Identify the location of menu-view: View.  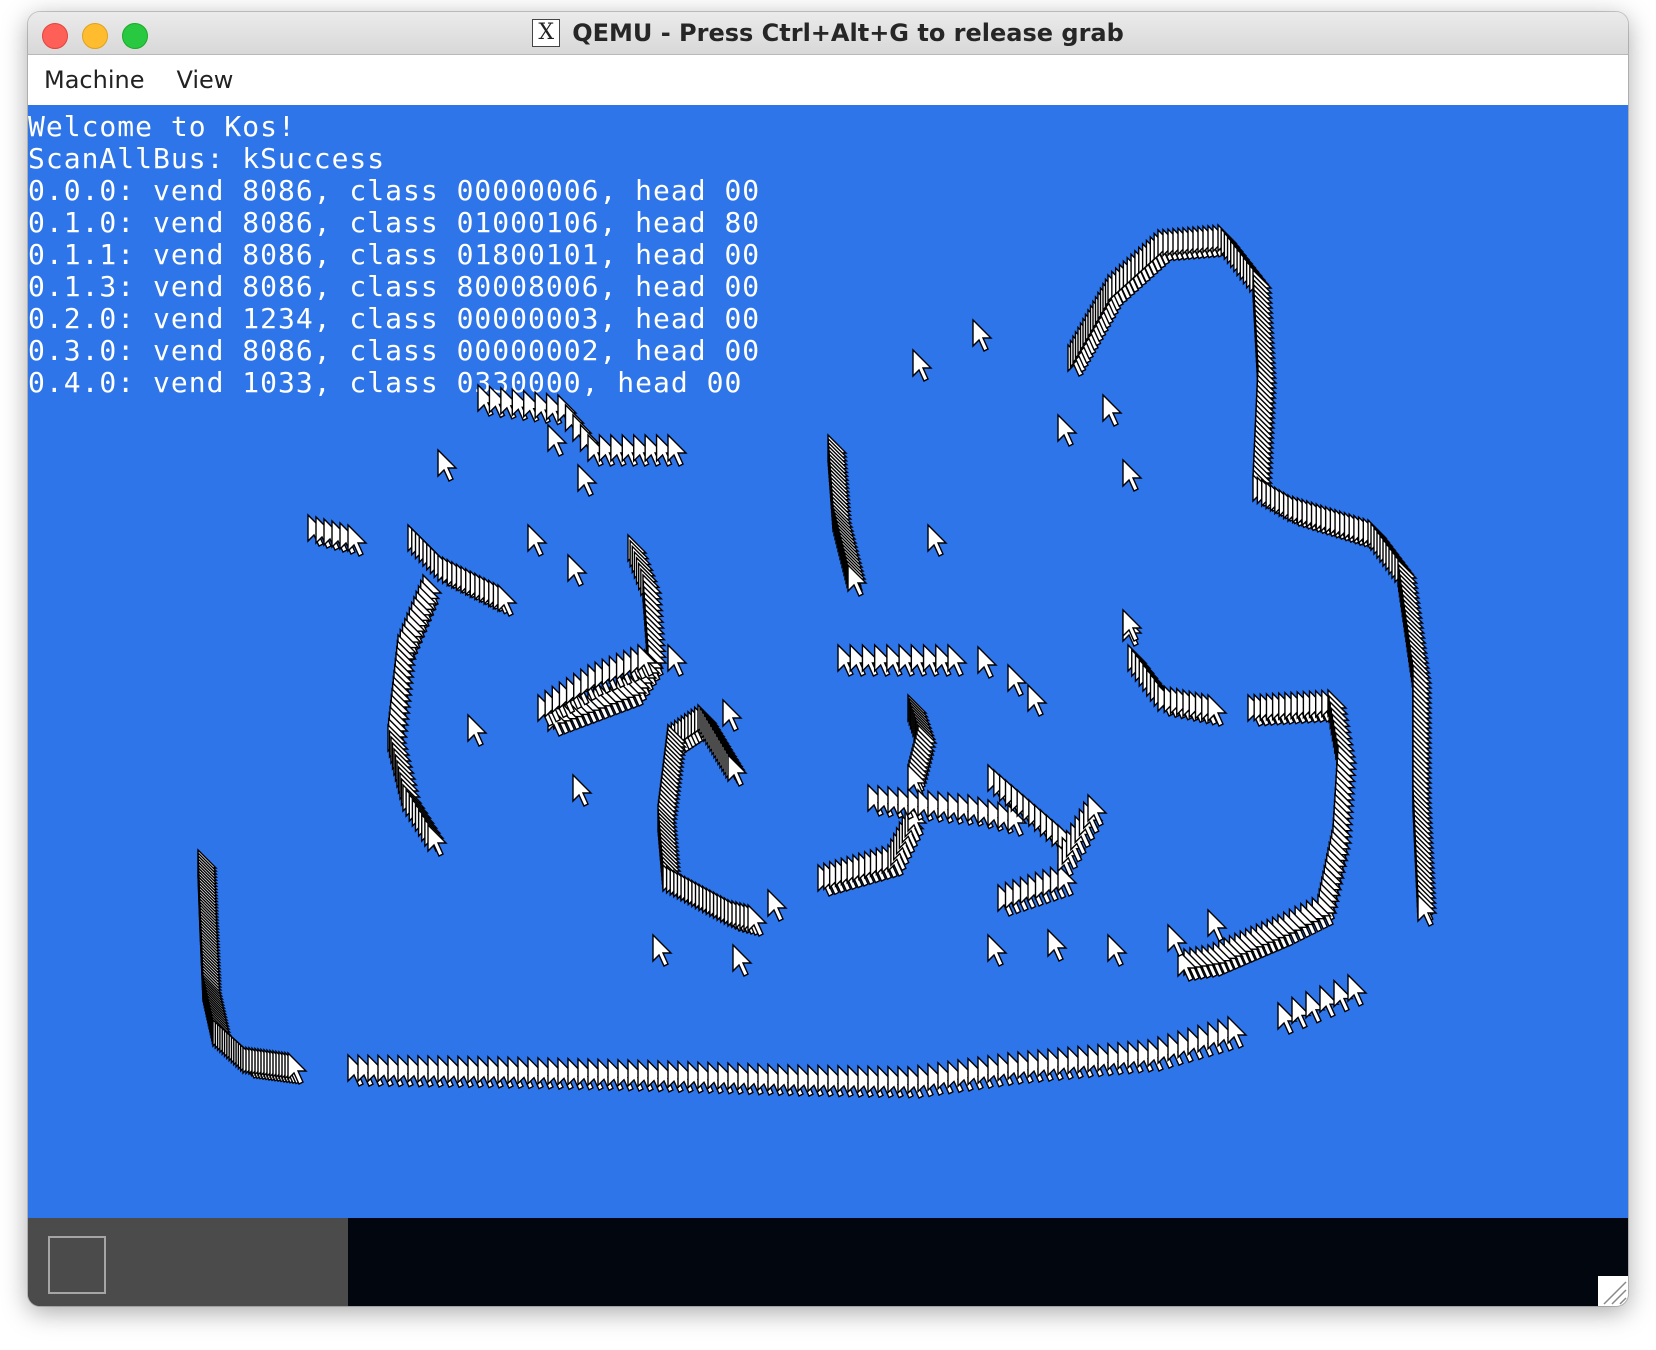
(204, 80).